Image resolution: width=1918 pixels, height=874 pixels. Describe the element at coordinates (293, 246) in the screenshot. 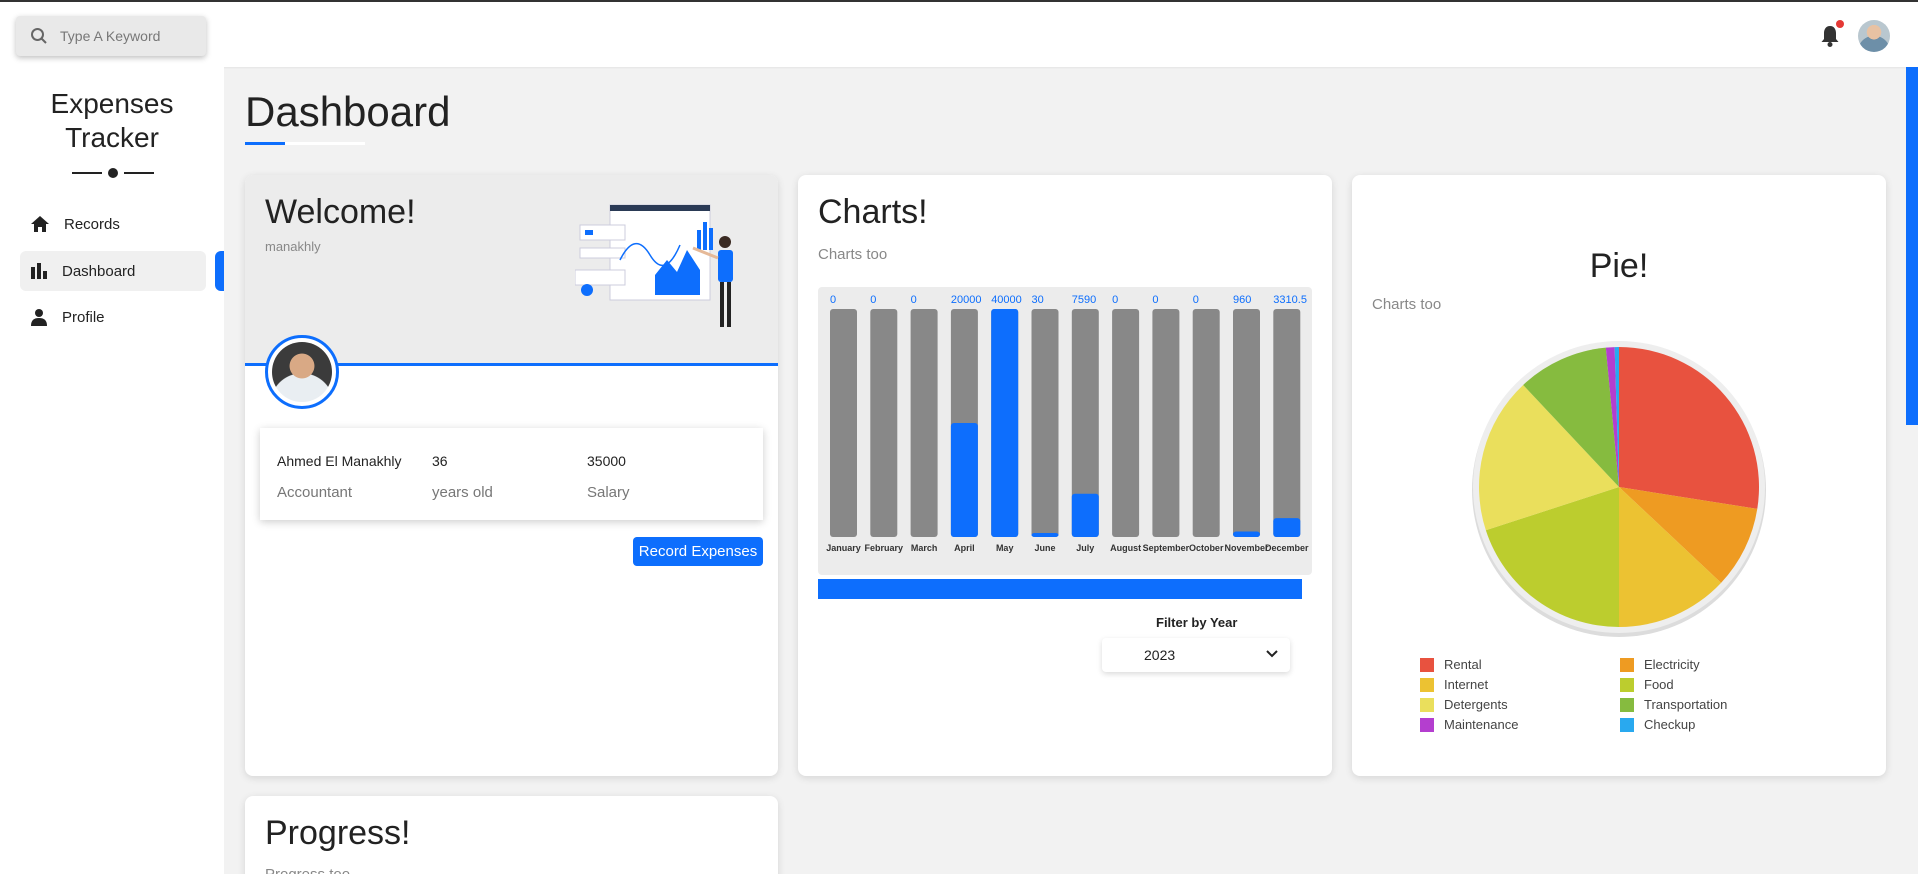

I see `welcome-username: manakhly` at that location.